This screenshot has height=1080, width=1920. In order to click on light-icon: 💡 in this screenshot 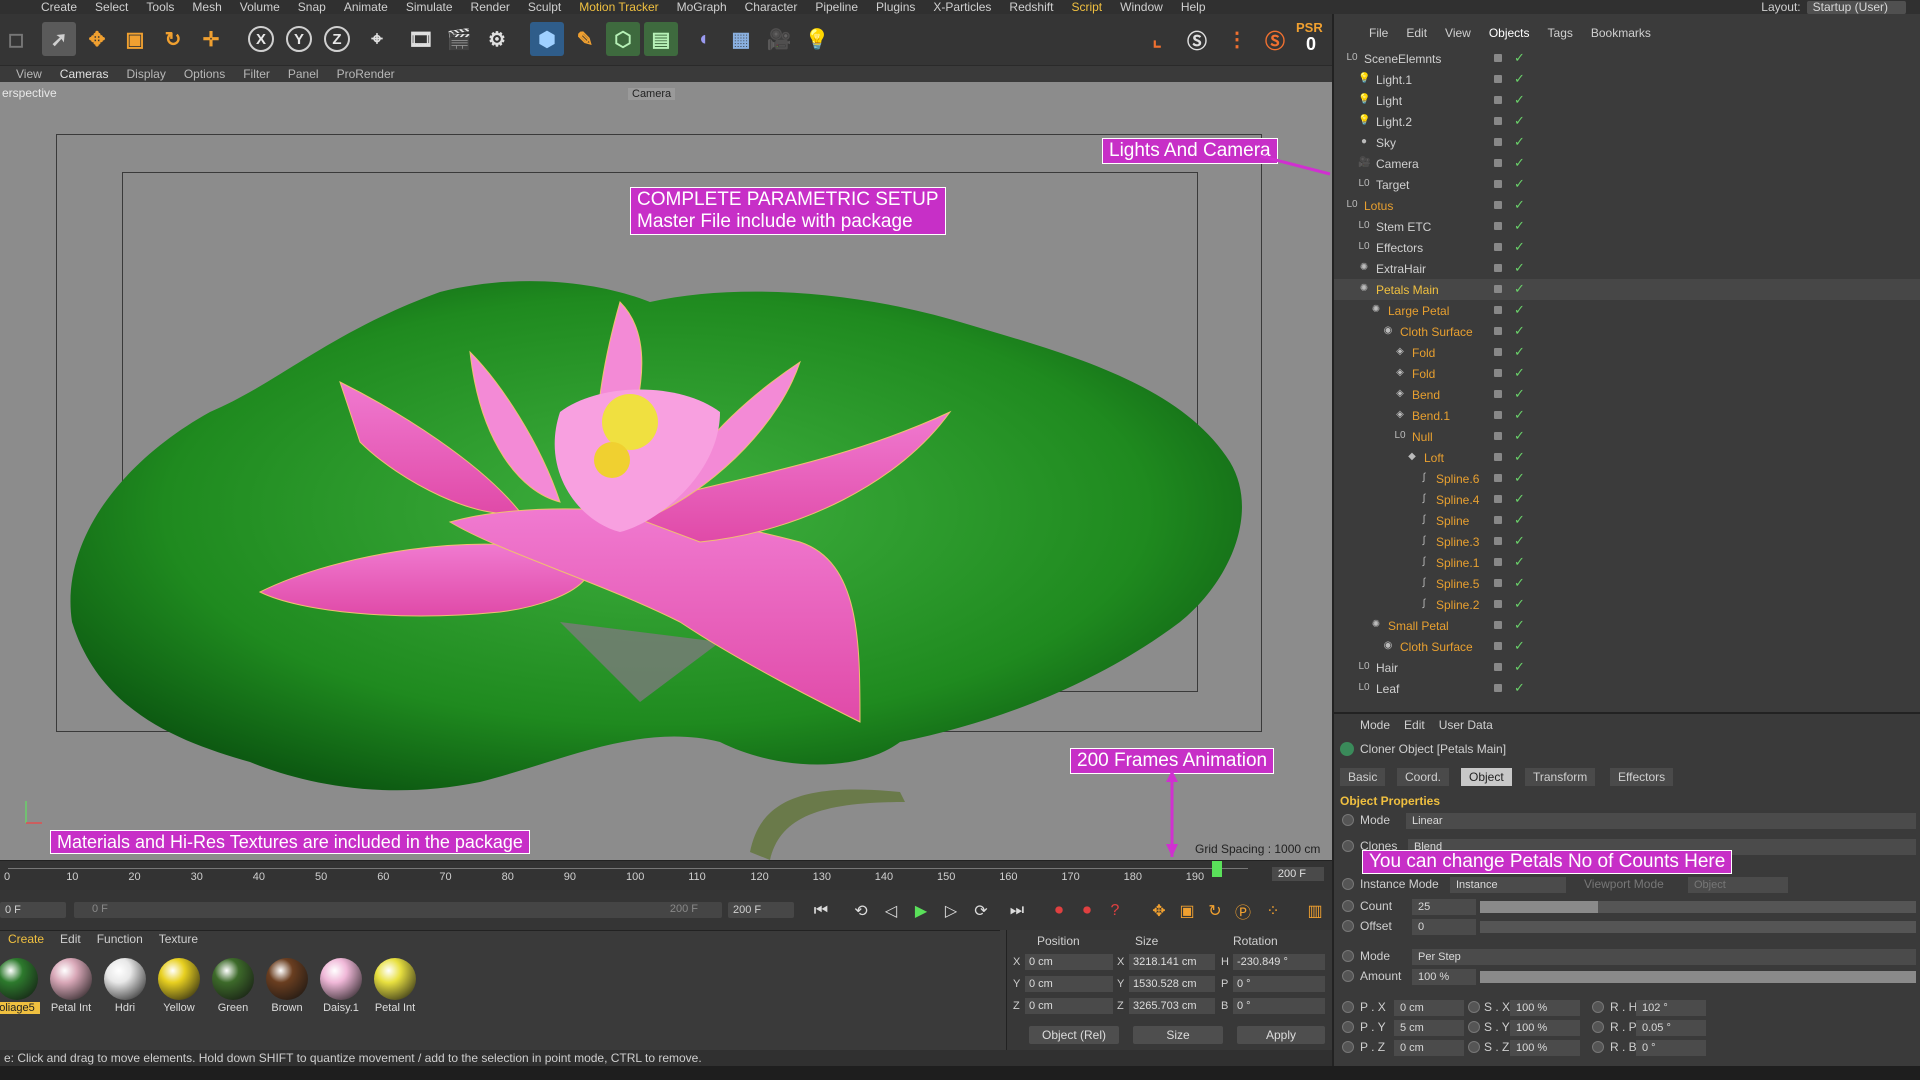, I will do `click(817, 39)`.